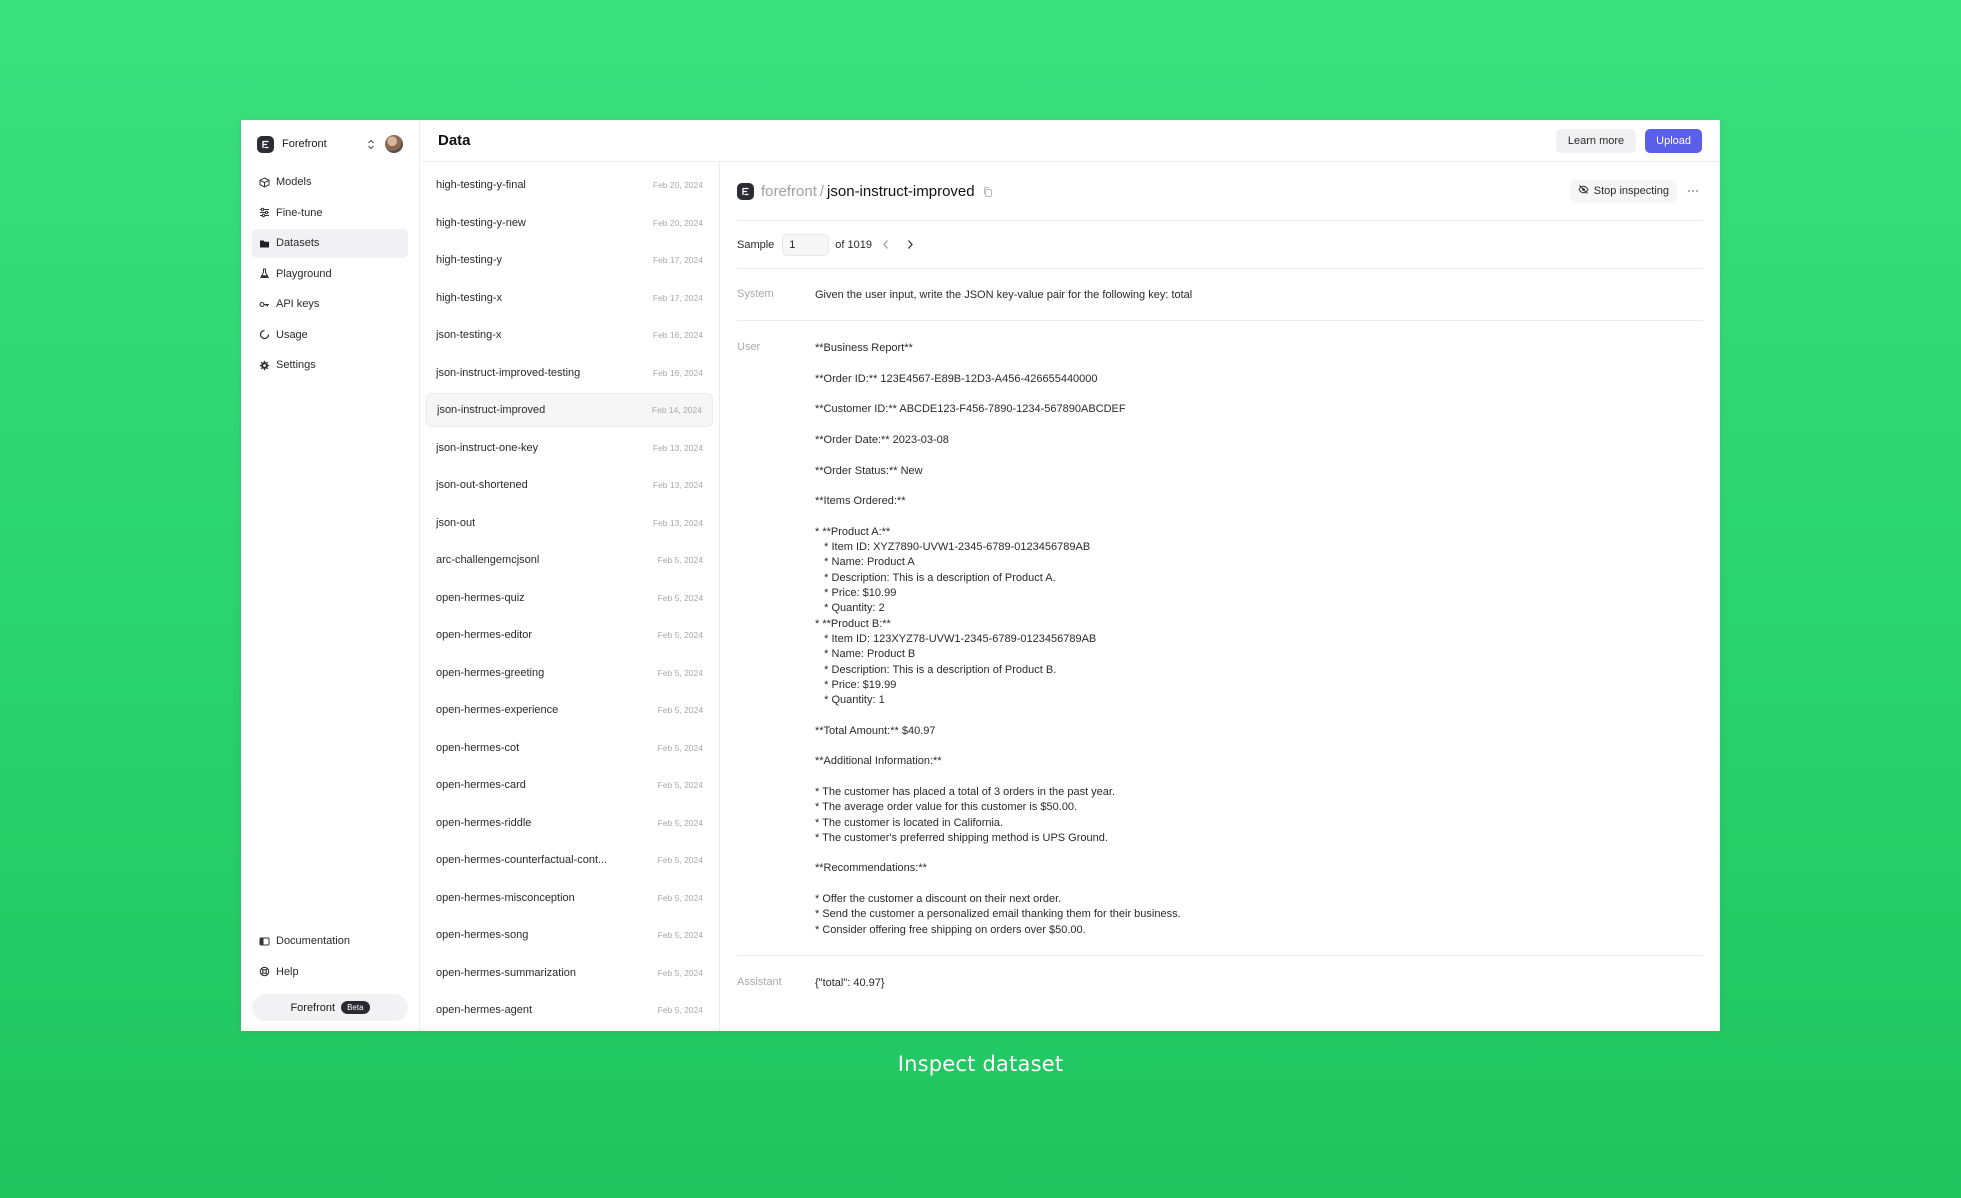  I want to click on dataset-name: json-instruct-improved, so click(491, 410).